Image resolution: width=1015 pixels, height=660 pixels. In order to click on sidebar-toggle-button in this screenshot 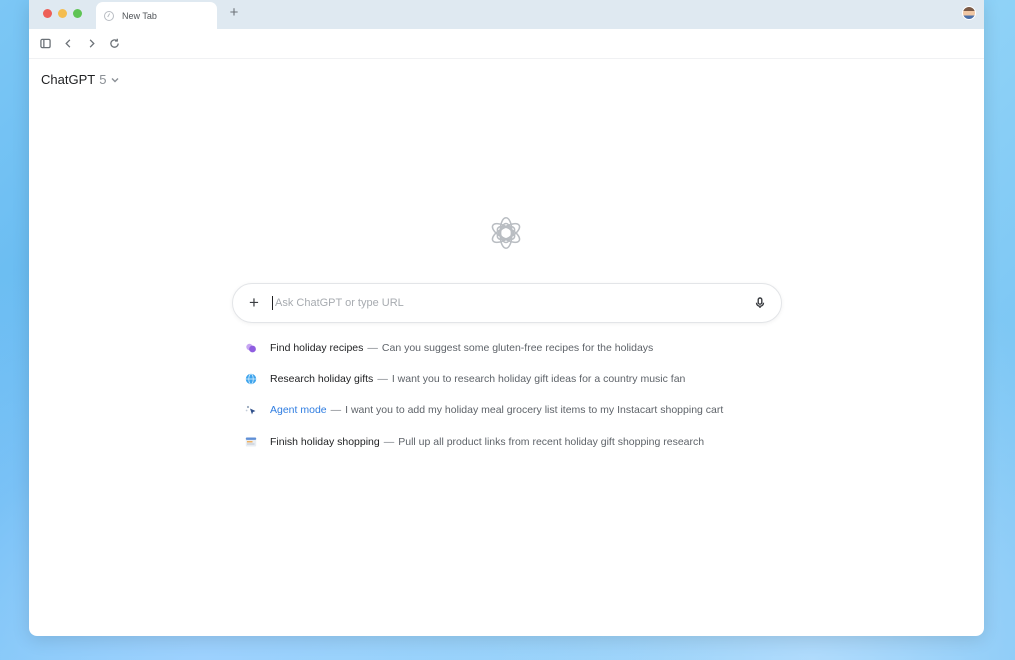, I will do `click(45, 43)`.